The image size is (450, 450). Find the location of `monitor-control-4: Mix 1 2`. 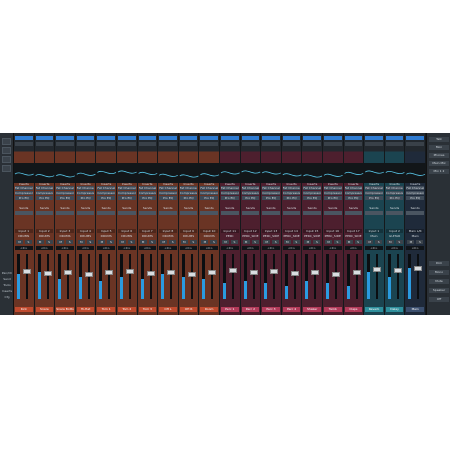

monitor-control-4: Mix 1 2 is located at coordinates (439, 171).